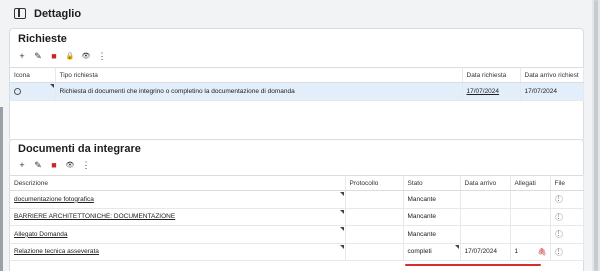  Describe the element at coordinates (42, 39) in the screenshot. I see `richieste-title: Richieste` at that location.